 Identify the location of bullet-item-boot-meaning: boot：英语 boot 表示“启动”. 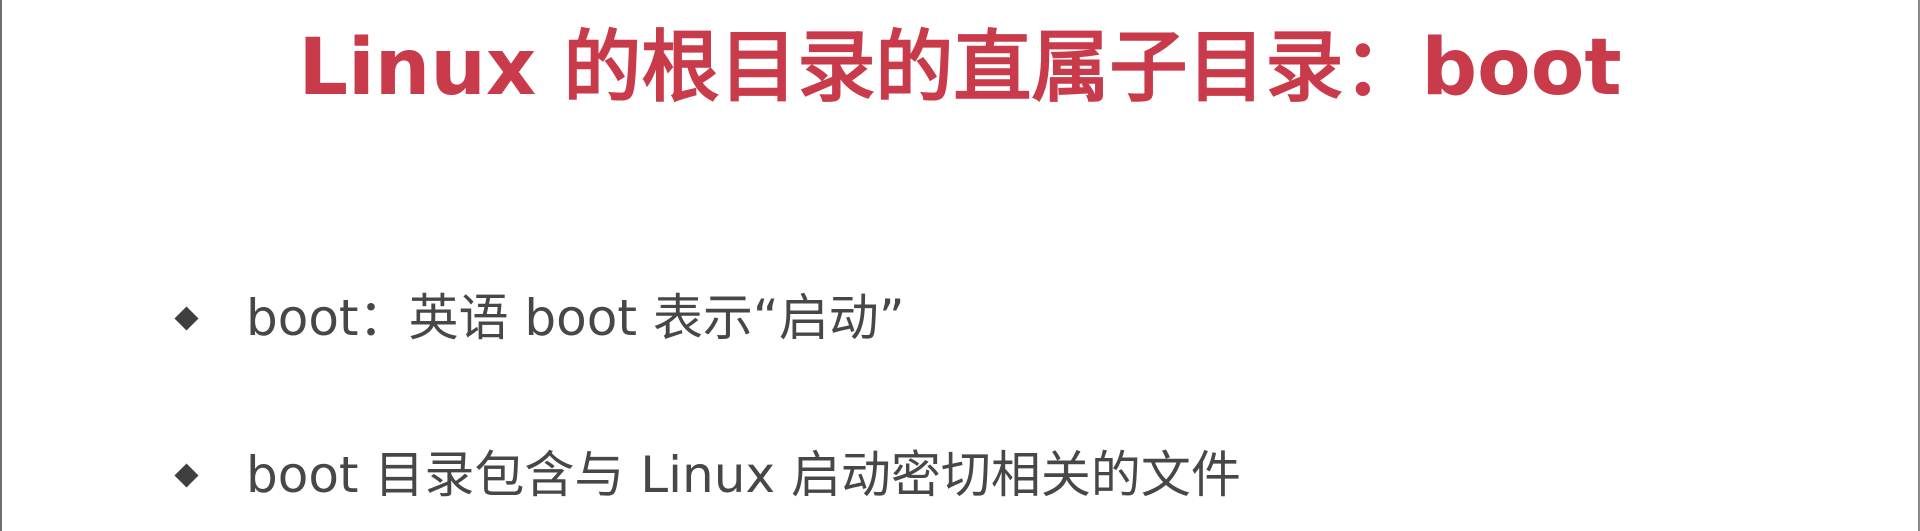
(538, 318).